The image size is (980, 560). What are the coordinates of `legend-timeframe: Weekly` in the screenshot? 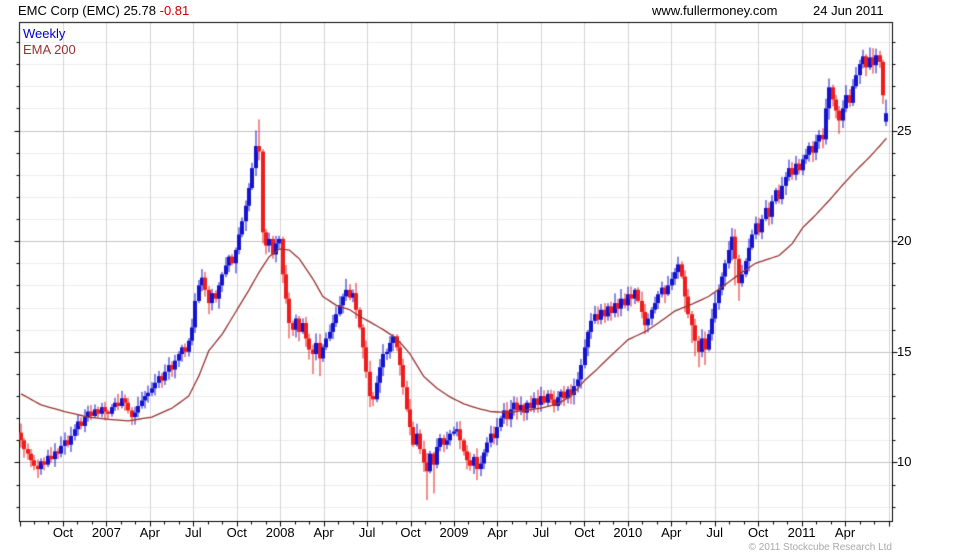 It's located at (44, 33).